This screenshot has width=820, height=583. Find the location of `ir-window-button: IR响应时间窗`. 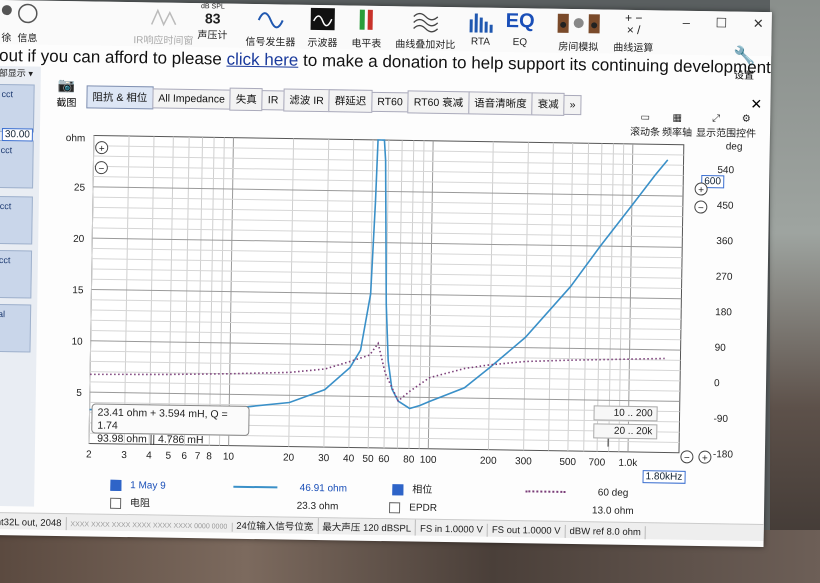

ir-window-button: IR响应时间窗 is located at coordinates (163, 25).